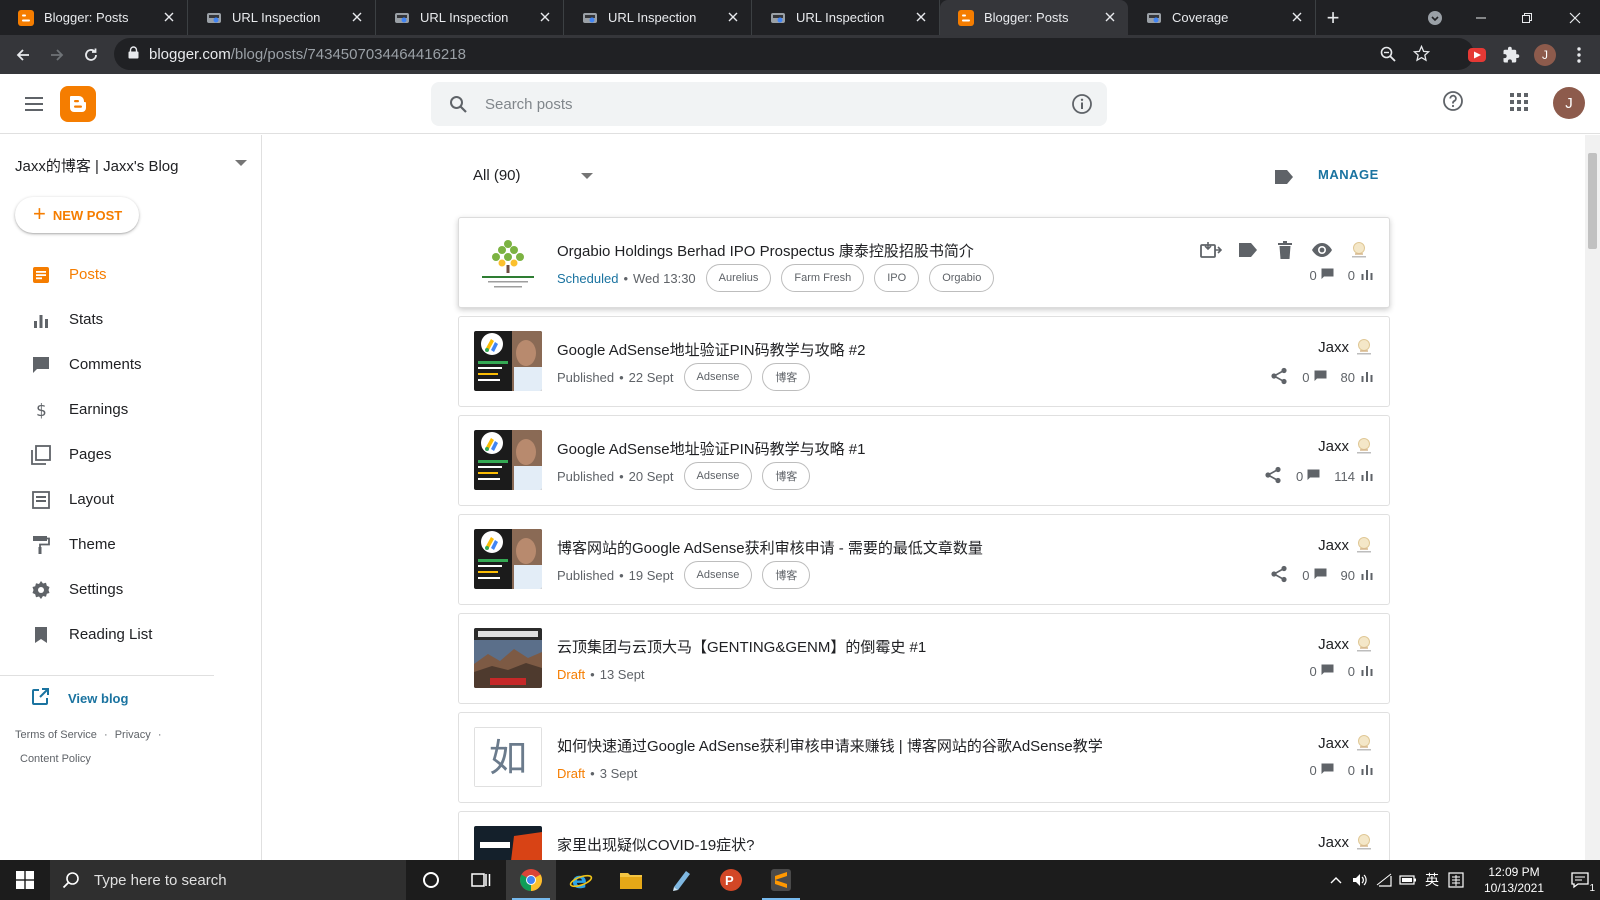  I want to click on new-tab-button: +, so click(1333, 17).